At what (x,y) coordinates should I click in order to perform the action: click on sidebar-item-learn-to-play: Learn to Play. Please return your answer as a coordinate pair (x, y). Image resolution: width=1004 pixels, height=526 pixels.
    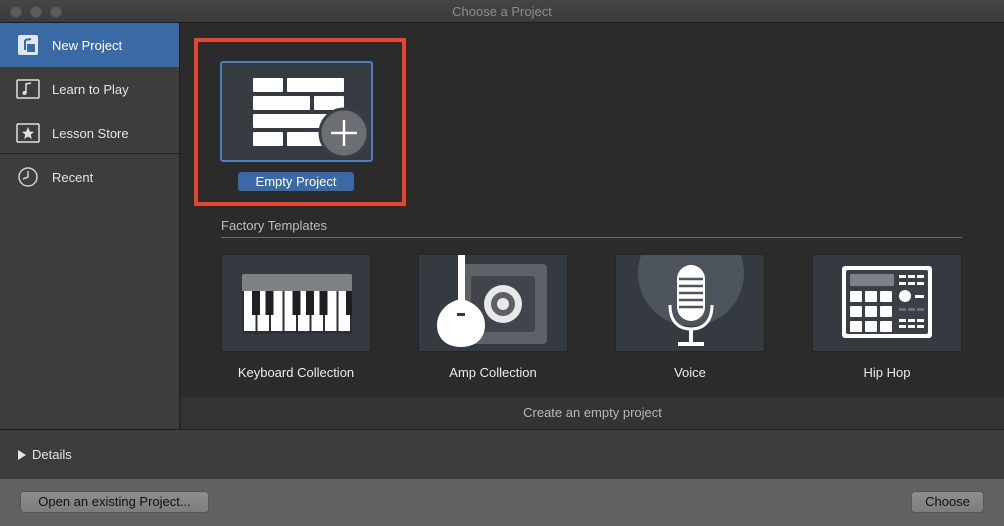
    Looking at the image, I should click on (89, 89).